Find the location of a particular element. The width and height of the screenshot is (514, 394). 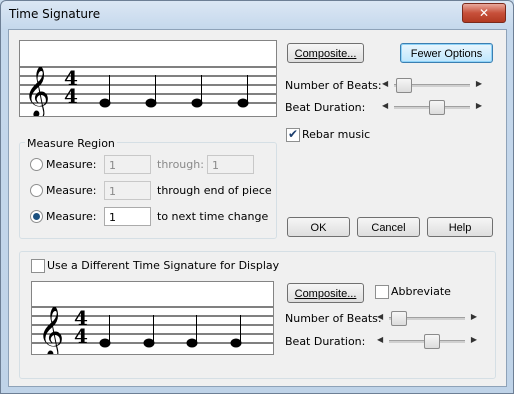

measure-radio-end-of-piece is located at coordinates (36, 190).